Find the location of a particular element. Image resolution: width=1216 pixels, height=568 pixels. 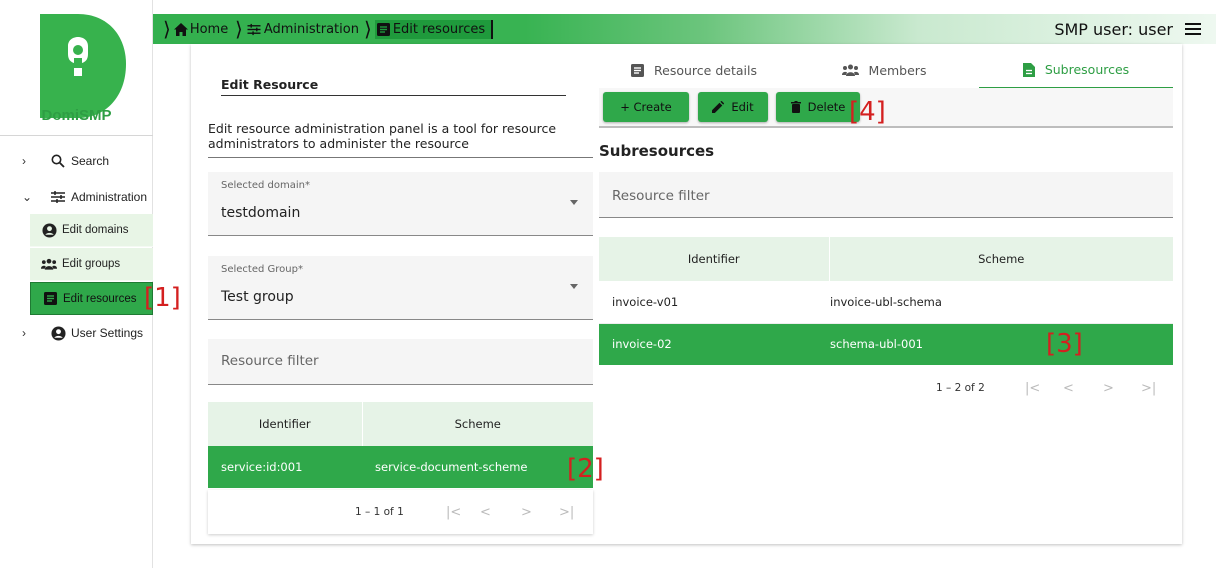

edit-button: Edit is located at coordinates (733, 107).